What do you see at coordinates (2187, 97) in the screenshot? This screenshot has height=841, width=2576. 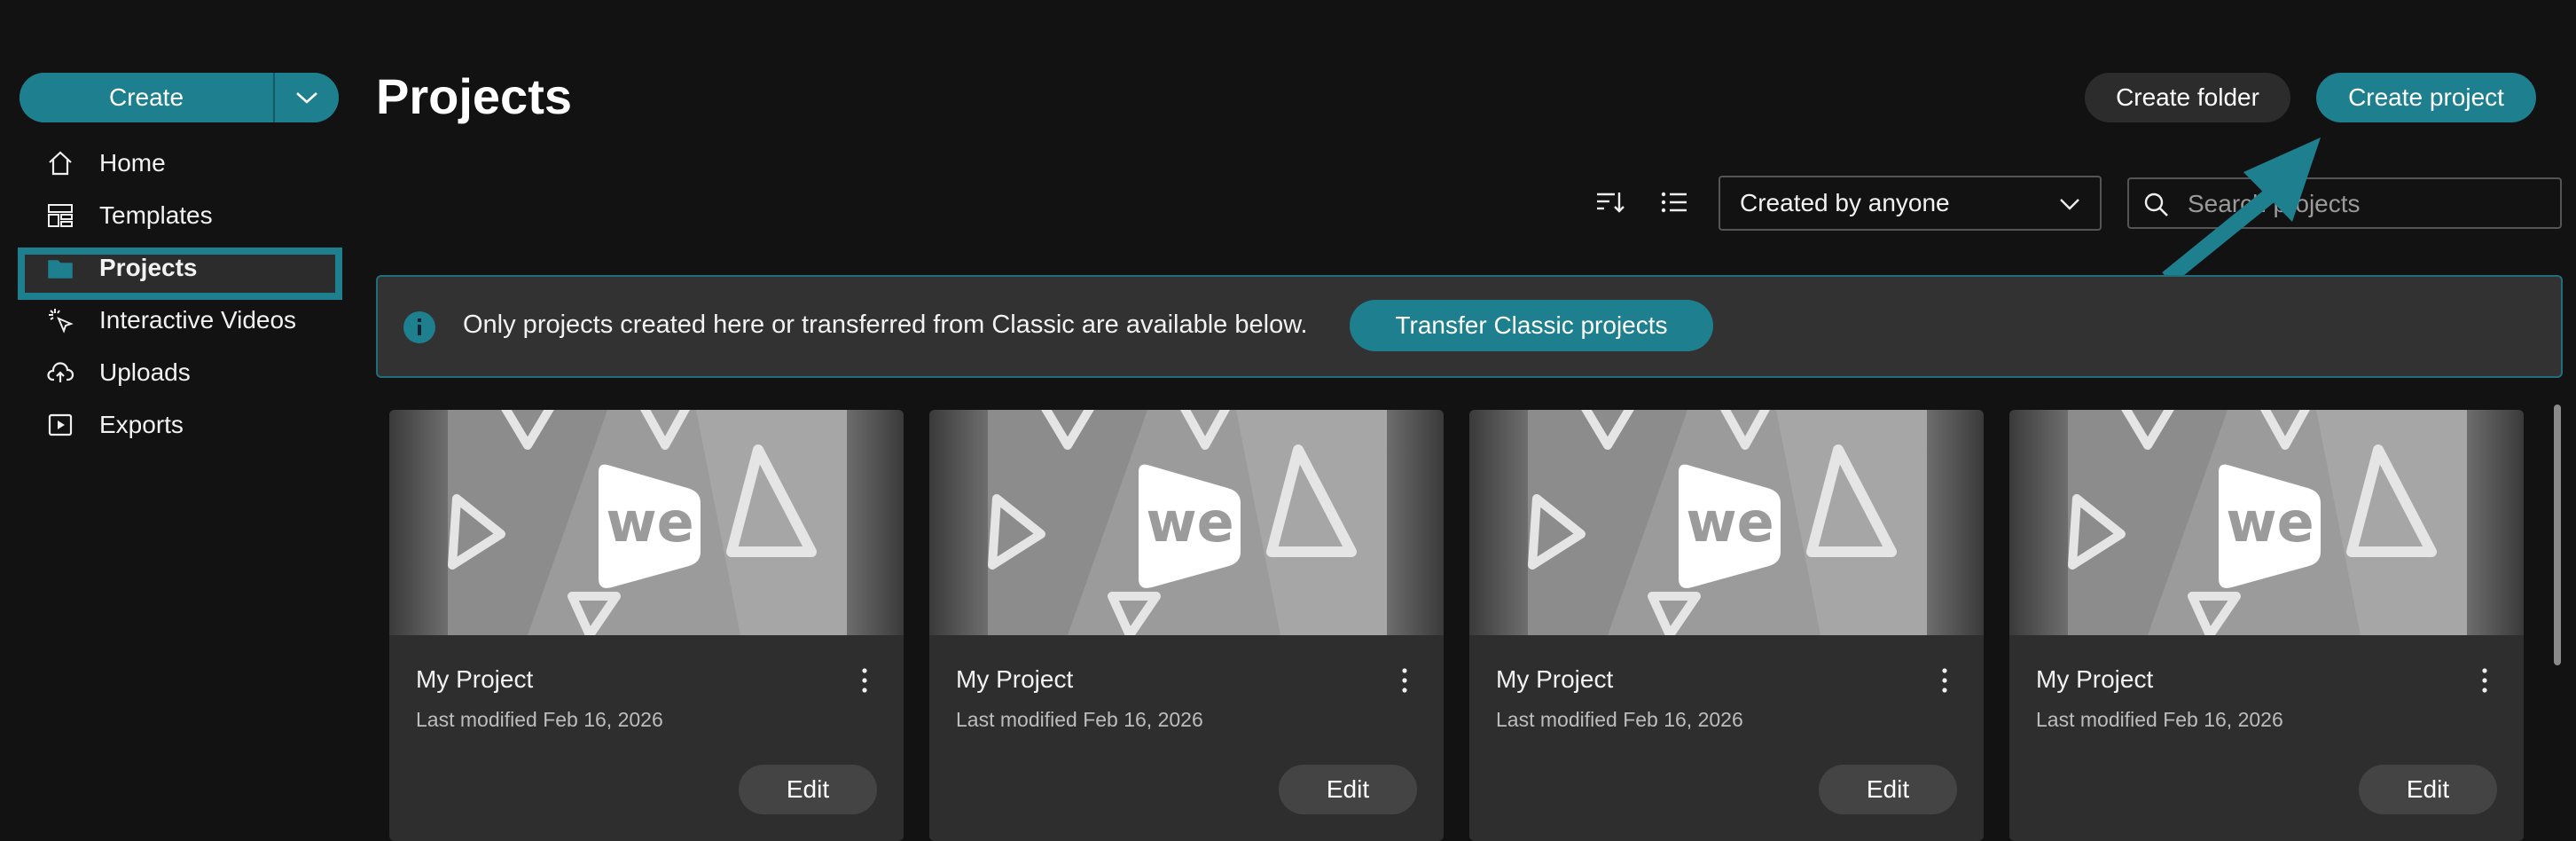 I see `create-folder-button: Create folder` at bounding box center [2187, 97].